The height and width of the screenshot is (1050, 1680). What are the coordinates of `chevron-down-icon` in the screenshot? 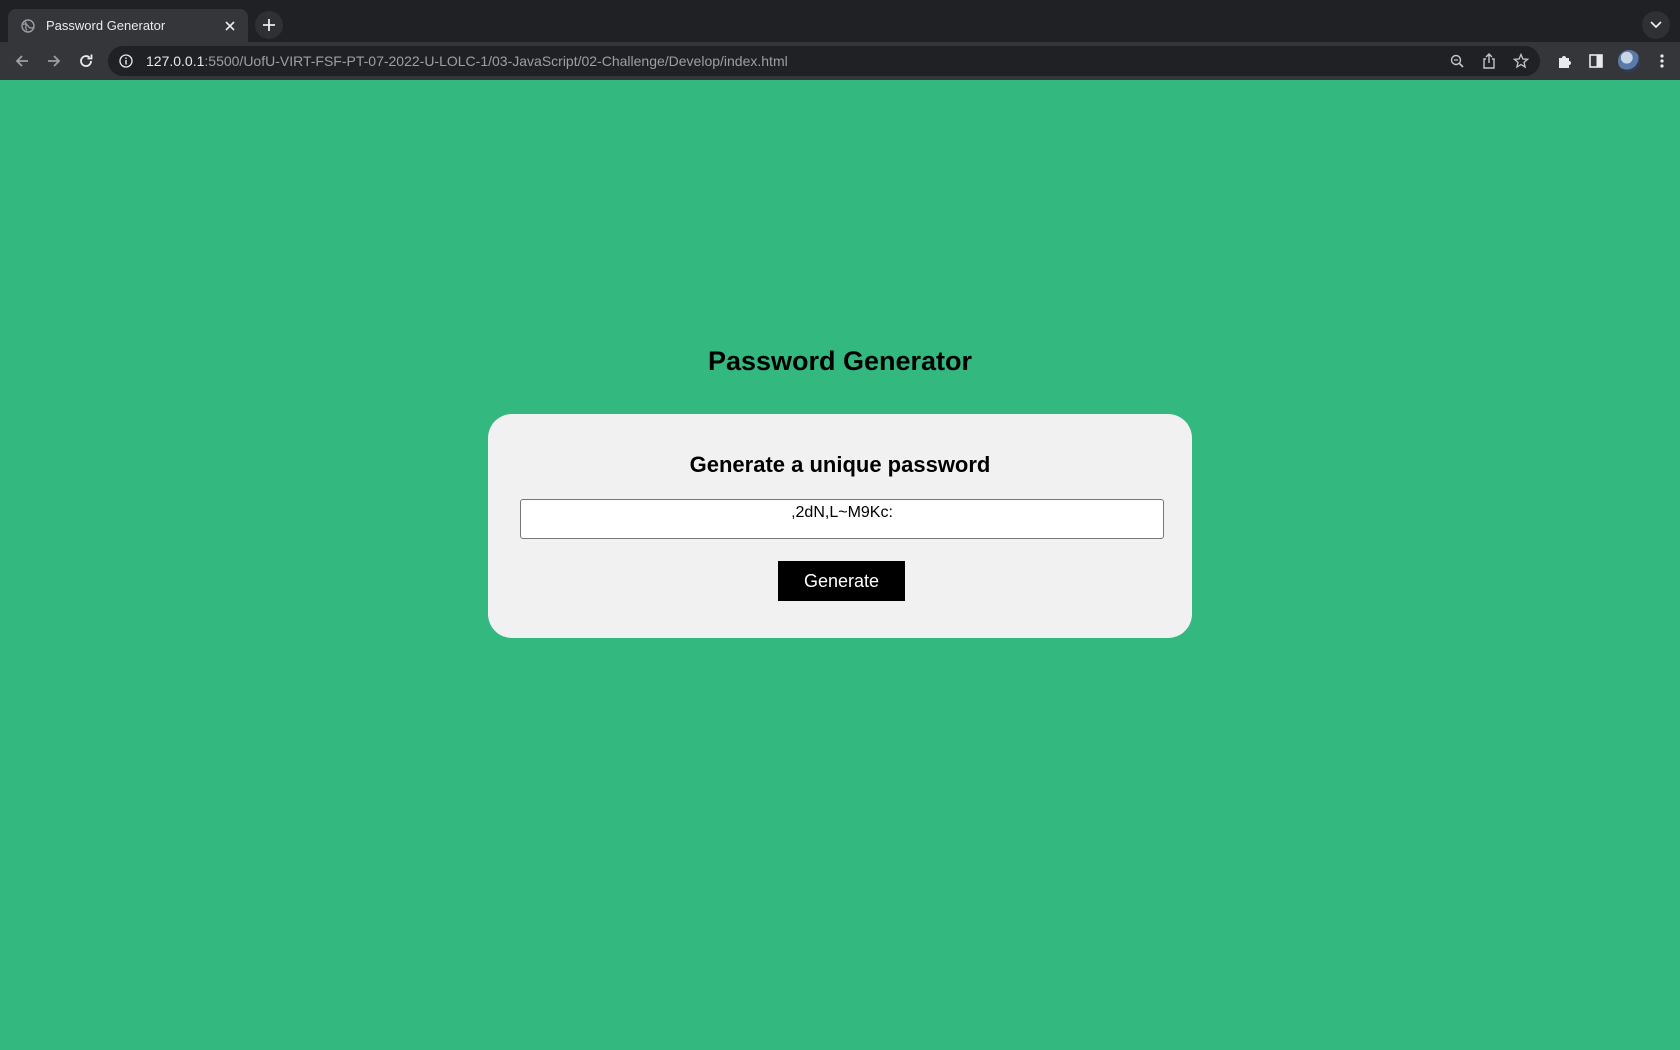 It's located at (1656, 25).